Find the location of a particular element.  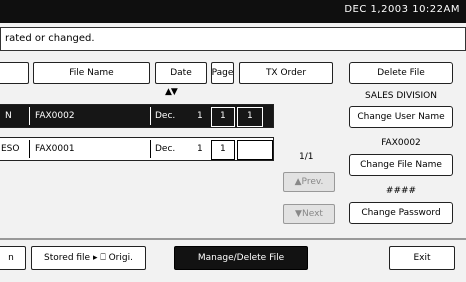

datetime: DEC 1,2003 10:22AM is located at coordinates (402, 9).